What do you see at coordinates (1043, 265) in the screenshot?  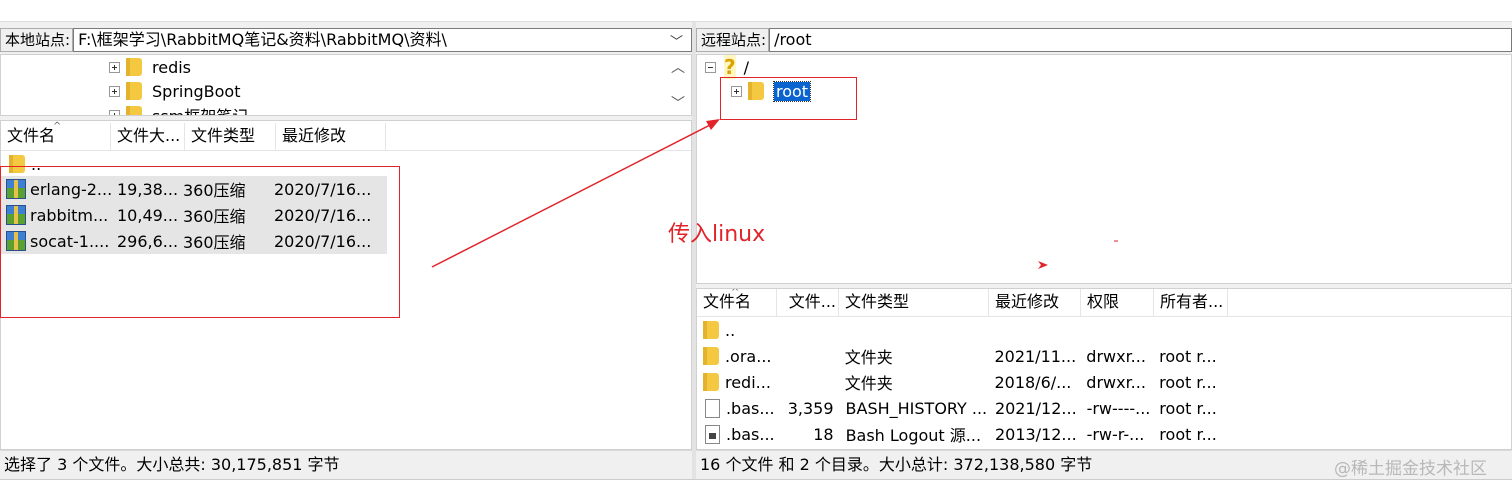 I see `stray-arrow-mark` at bounding box center [1043, 265].